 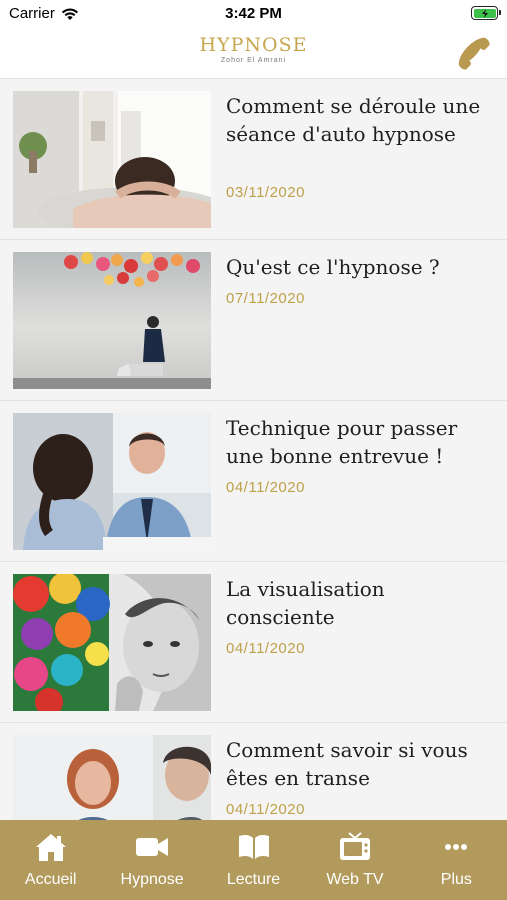 I want to click on nav-header: HYPNOSE Zohor El Amrani, so click(x=253, y=53).